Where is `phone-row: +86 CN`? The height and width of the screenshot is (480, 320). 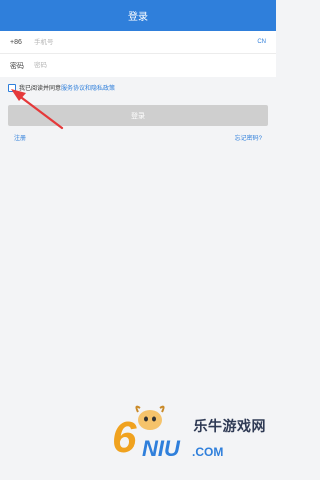 phone-row: +86 CN is located at coordinates (138, 42).